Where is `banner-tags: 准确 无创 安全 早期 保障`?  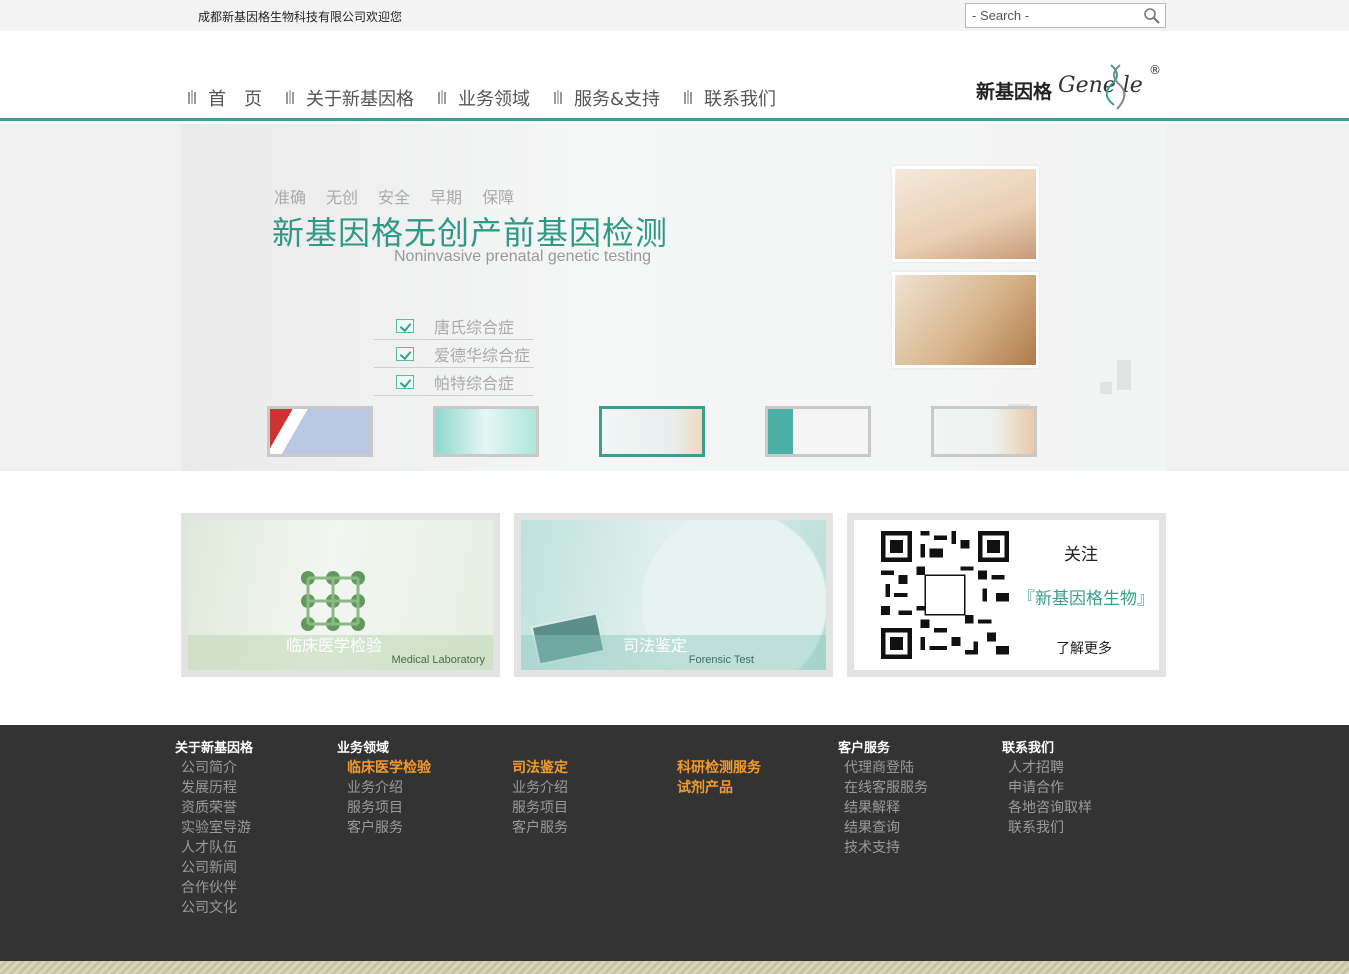 banner-tags: 准确 无创 安全 早期 保障 is located at coordinates (394, 197).